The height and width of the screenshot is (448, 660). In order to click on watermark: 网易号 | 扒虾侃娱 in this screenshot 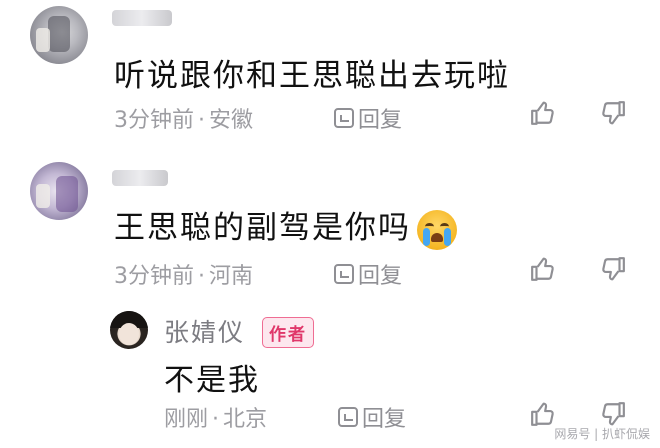, I will do `click(602, 434)`.